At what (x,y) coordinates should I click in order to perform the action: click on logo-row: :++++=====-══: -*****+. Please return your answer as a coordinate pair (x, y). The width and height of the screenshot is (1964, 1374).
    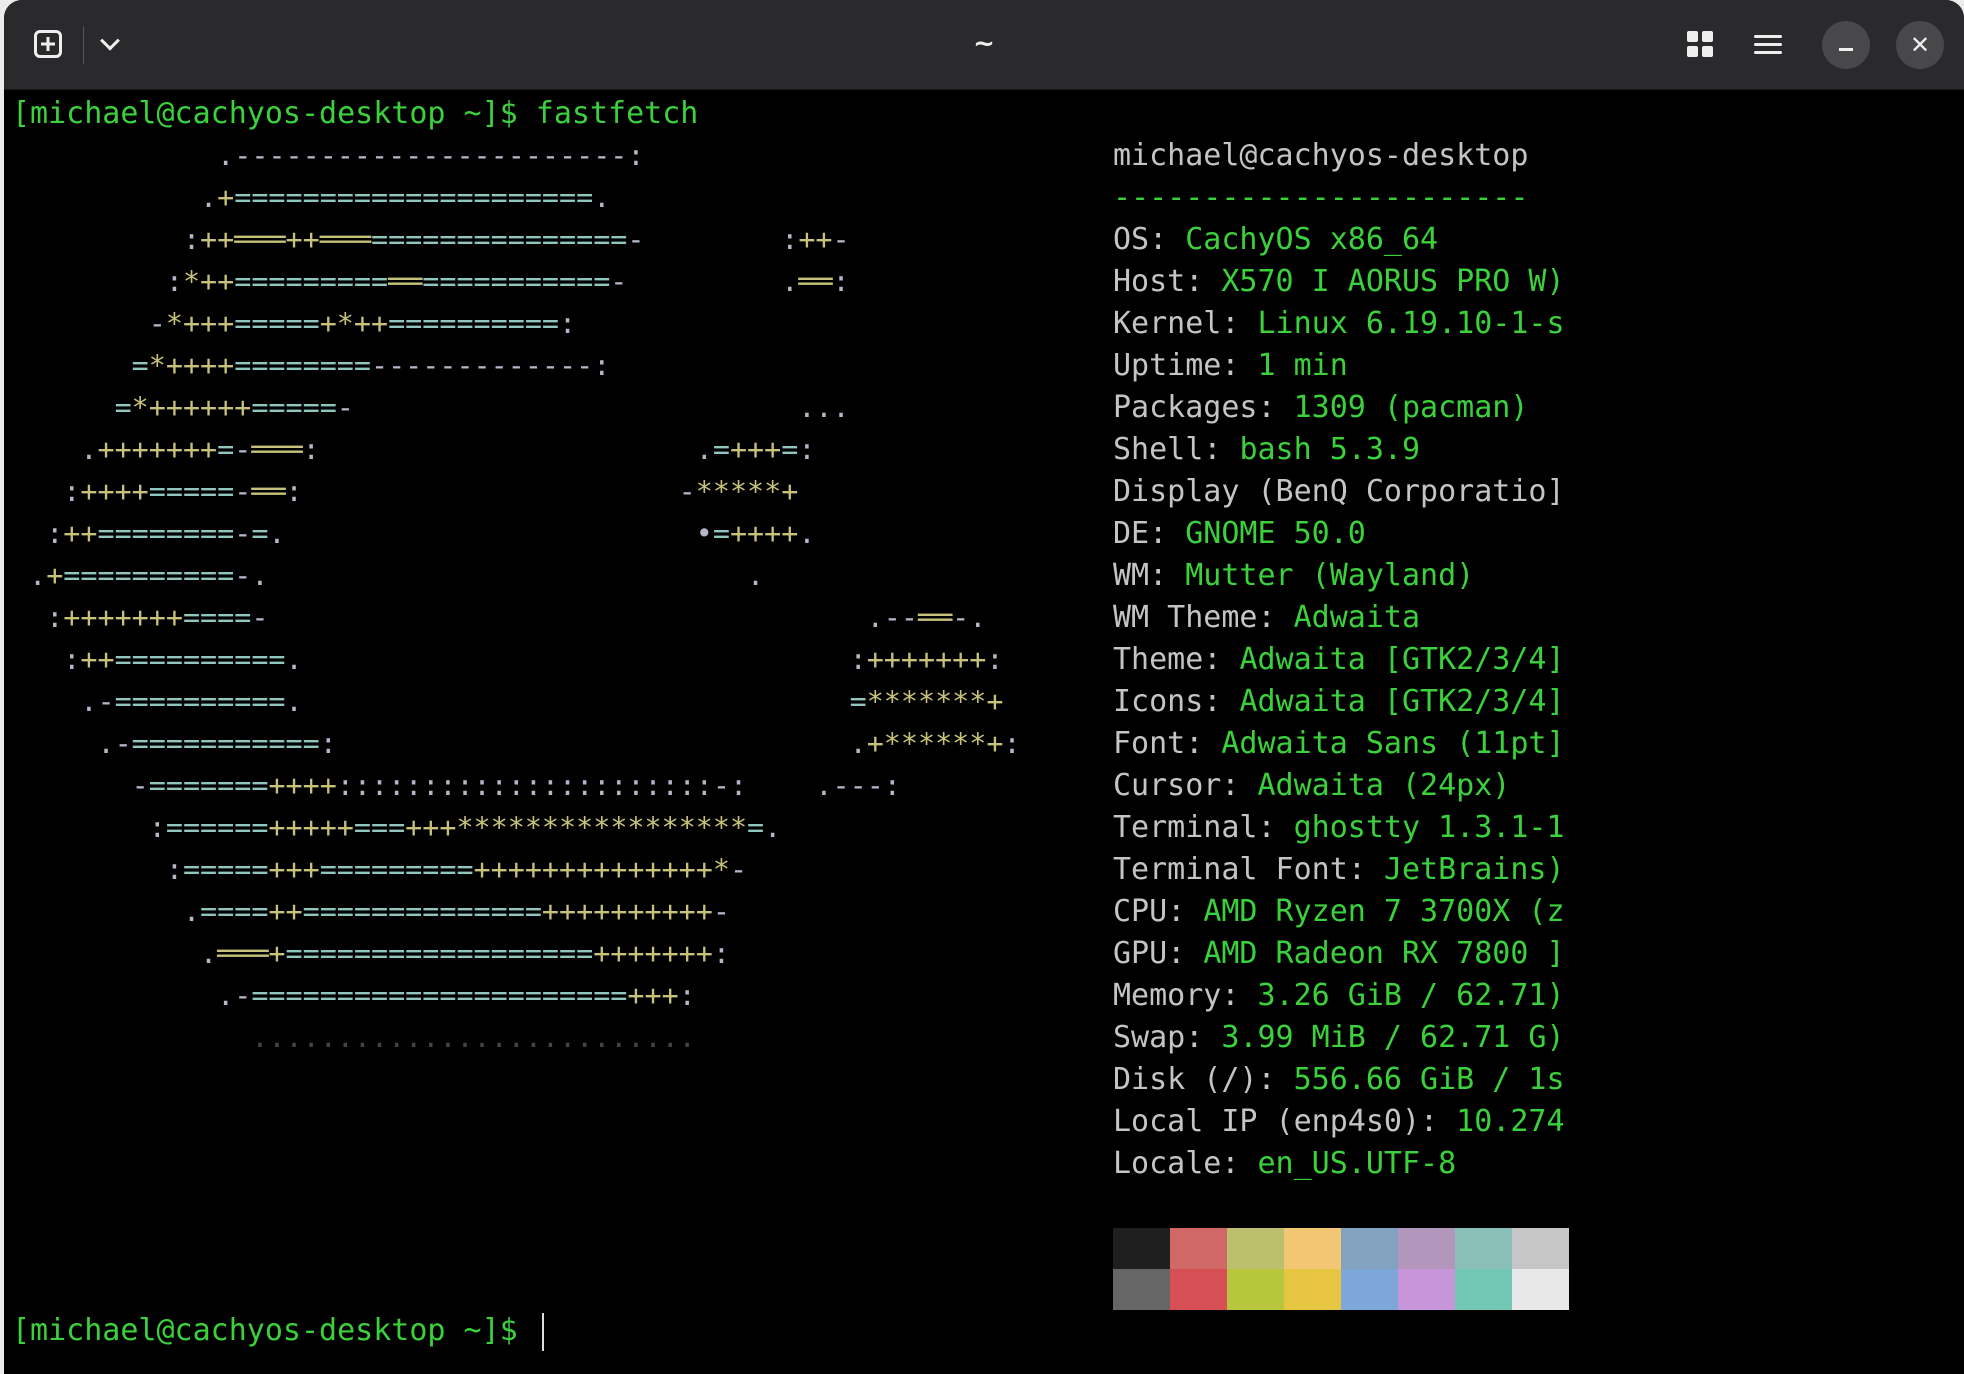
    Looking at the image, I should click on (431, 491).